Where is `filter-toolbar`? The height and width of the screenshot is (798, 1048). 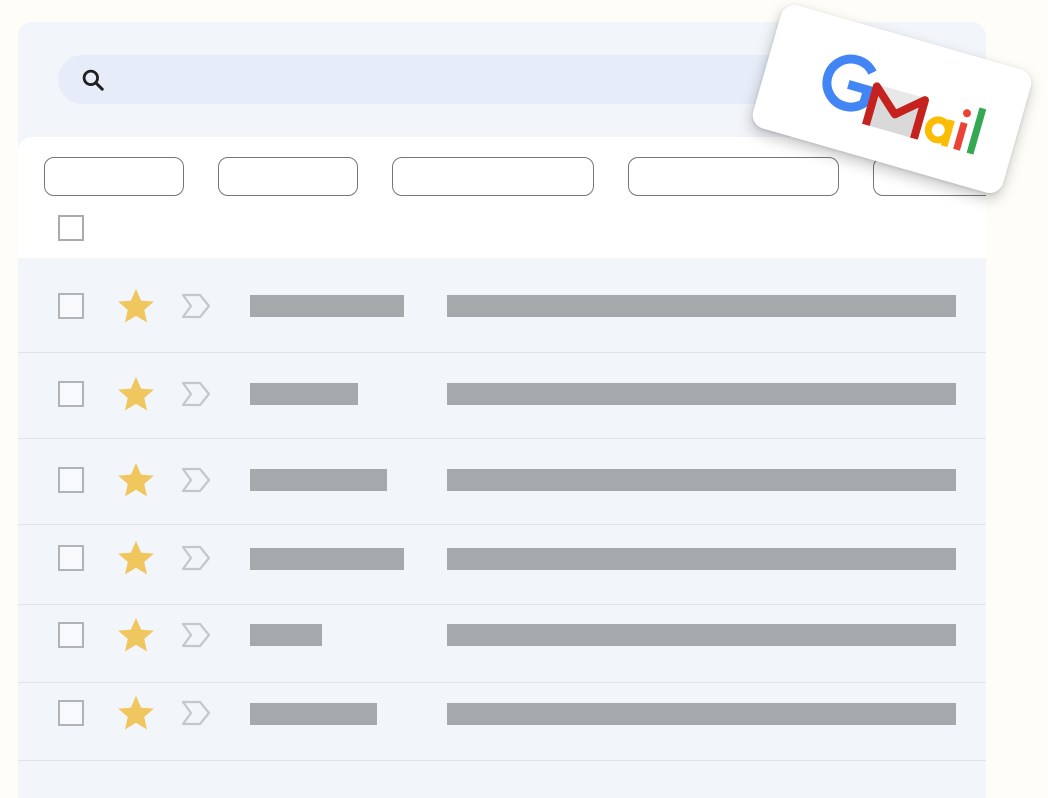 filter-toolbar is located at coordinates (502, 197).